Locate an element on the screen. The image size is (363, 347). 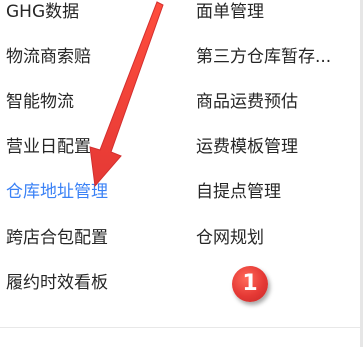
menu-item-warehouse-address-management: 仓库地址管理 is located at coordinates (57, 192).